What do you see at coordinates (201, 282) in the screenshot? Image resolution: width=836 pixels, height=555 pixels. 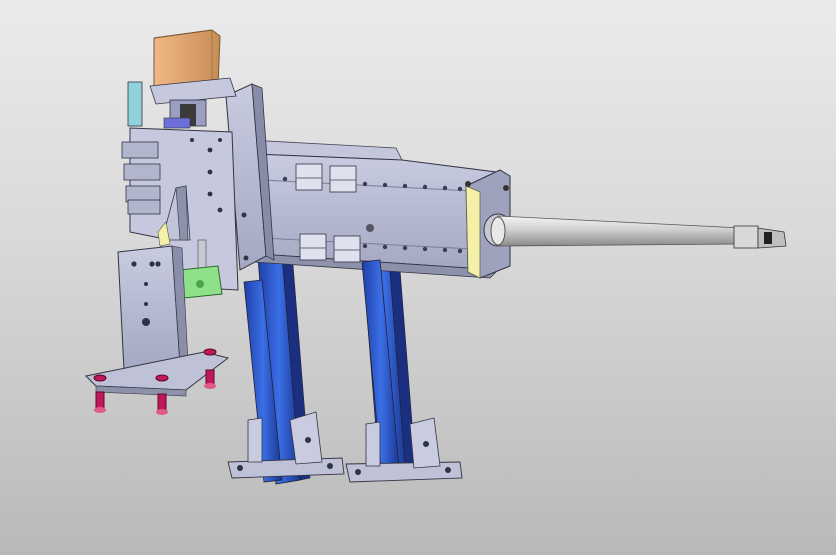 I see `green-clamp-block` at bounding box center [201, 282].